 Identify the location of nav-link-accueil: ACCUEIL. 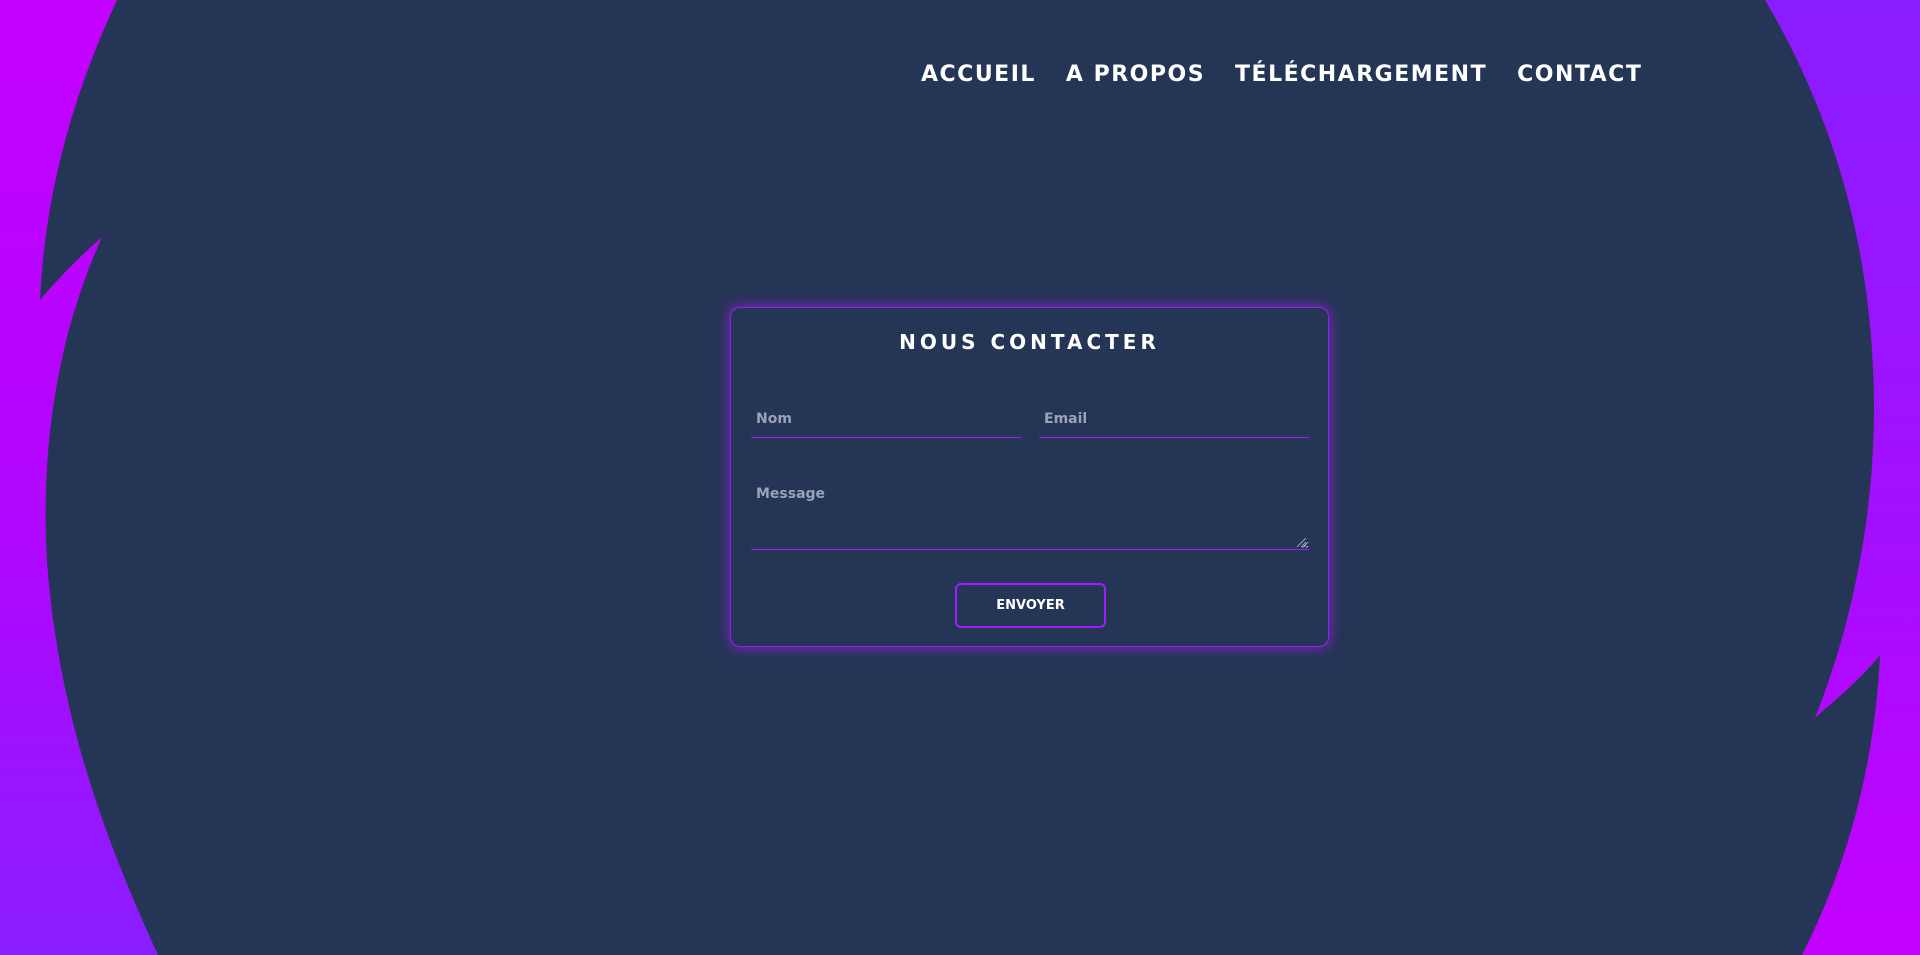
(978, 75).